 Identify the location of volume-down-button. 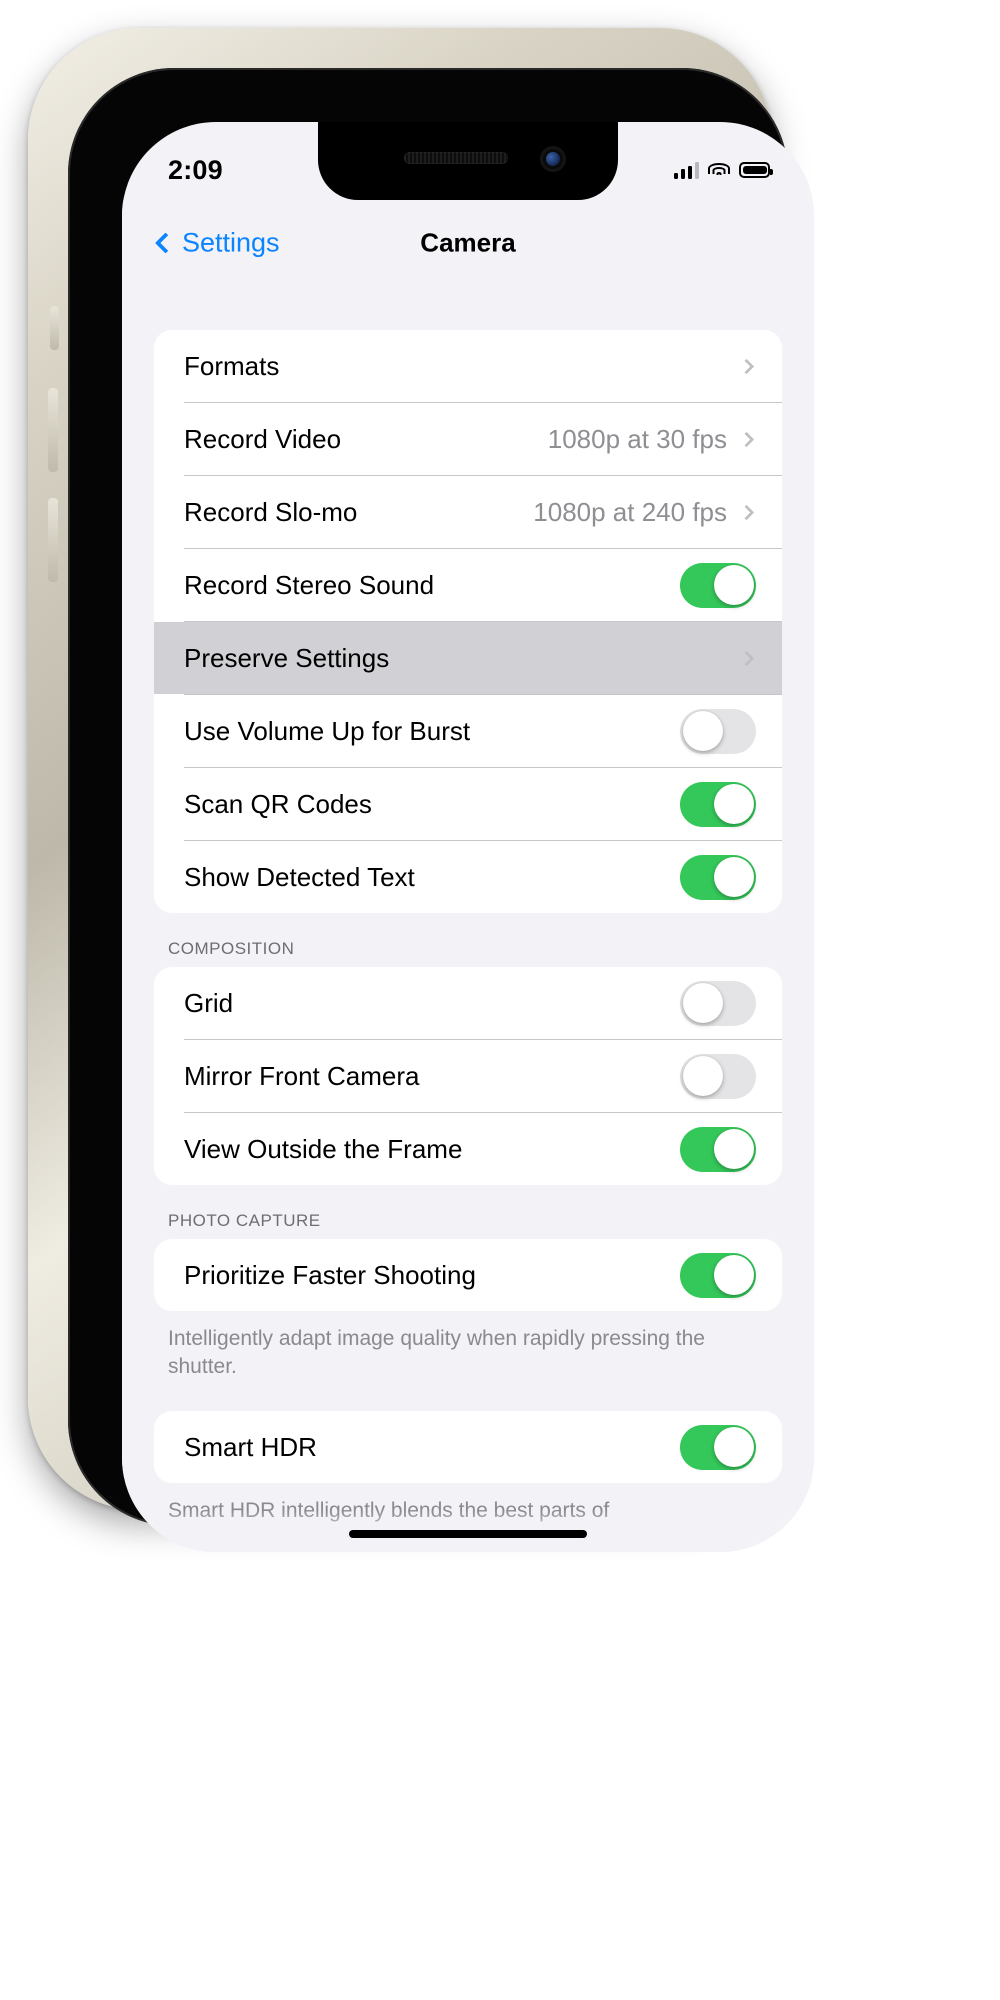
(53, 540).